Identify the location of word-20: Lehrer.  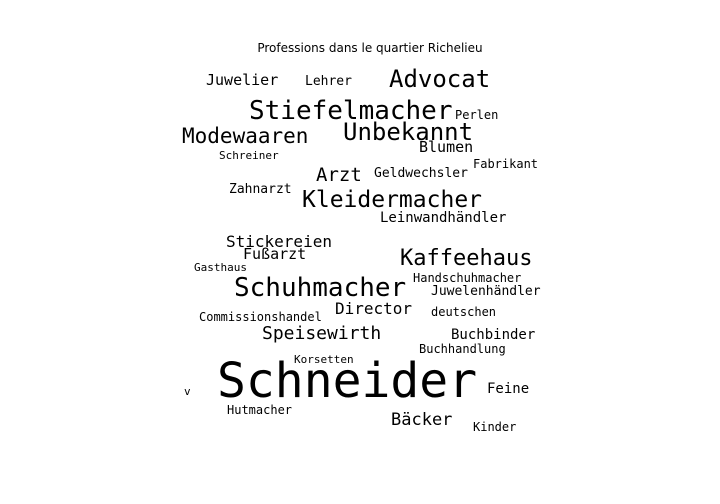
(328, 81).